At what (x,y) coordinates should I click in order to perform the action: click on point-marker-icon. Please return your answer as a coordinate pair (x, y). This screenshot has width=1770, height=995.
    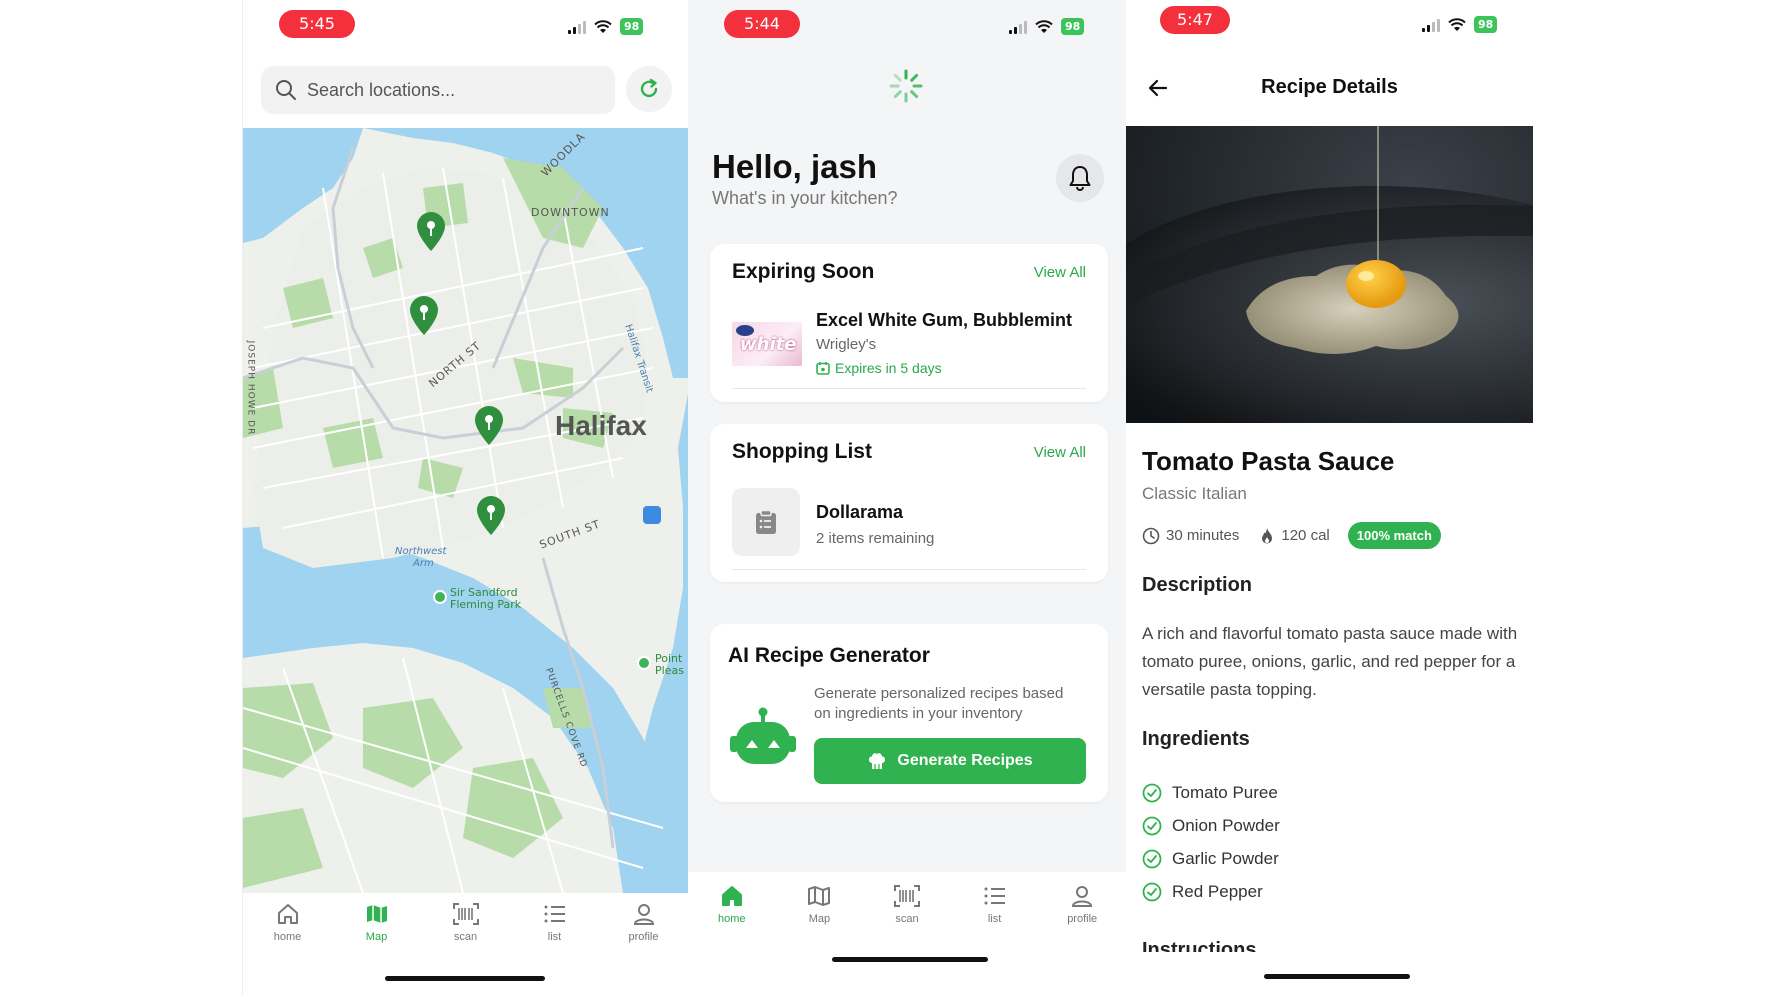
    Looking at the image, I should click on (644, 663).